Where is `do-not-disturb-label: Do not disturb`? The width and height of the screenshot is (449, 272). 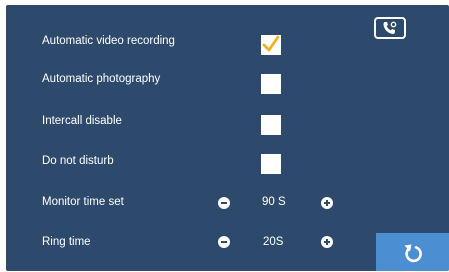
do-not-disturb-label: Do not disturb is located at coordinates (78, 161).